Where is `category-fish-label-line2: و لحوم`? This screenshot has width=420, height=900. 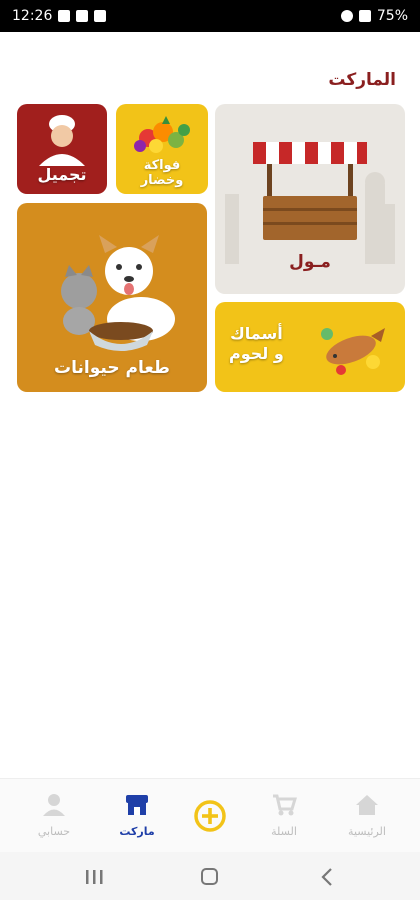
category-fish-label-line2: و لحوم is located at coordinates (256, 353).